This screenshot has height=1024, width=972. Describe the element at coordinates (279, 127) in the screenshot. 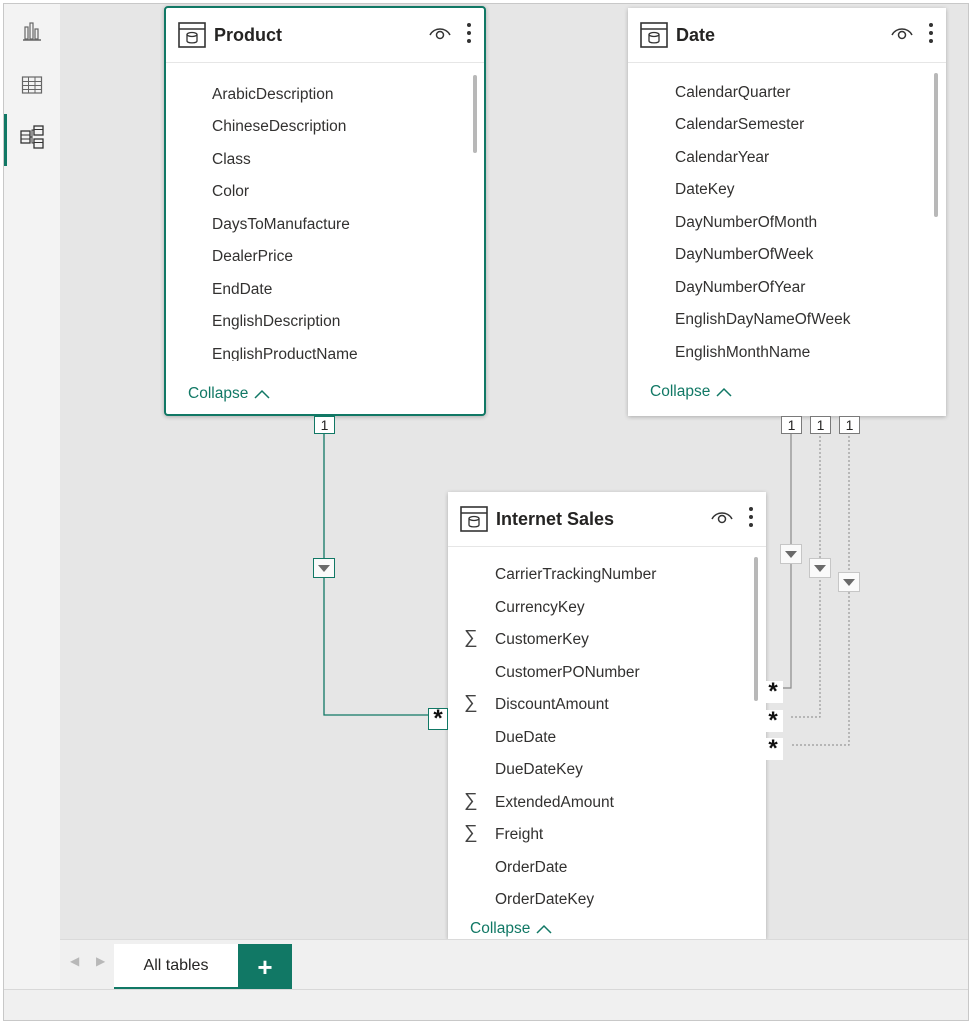

I see `field-item: ChineseDescription` at that location.